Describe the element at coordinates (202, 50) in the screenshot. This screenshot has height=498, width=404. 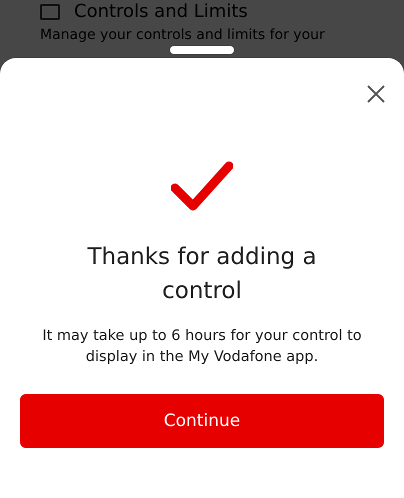
I see `drag-handle` at that location.